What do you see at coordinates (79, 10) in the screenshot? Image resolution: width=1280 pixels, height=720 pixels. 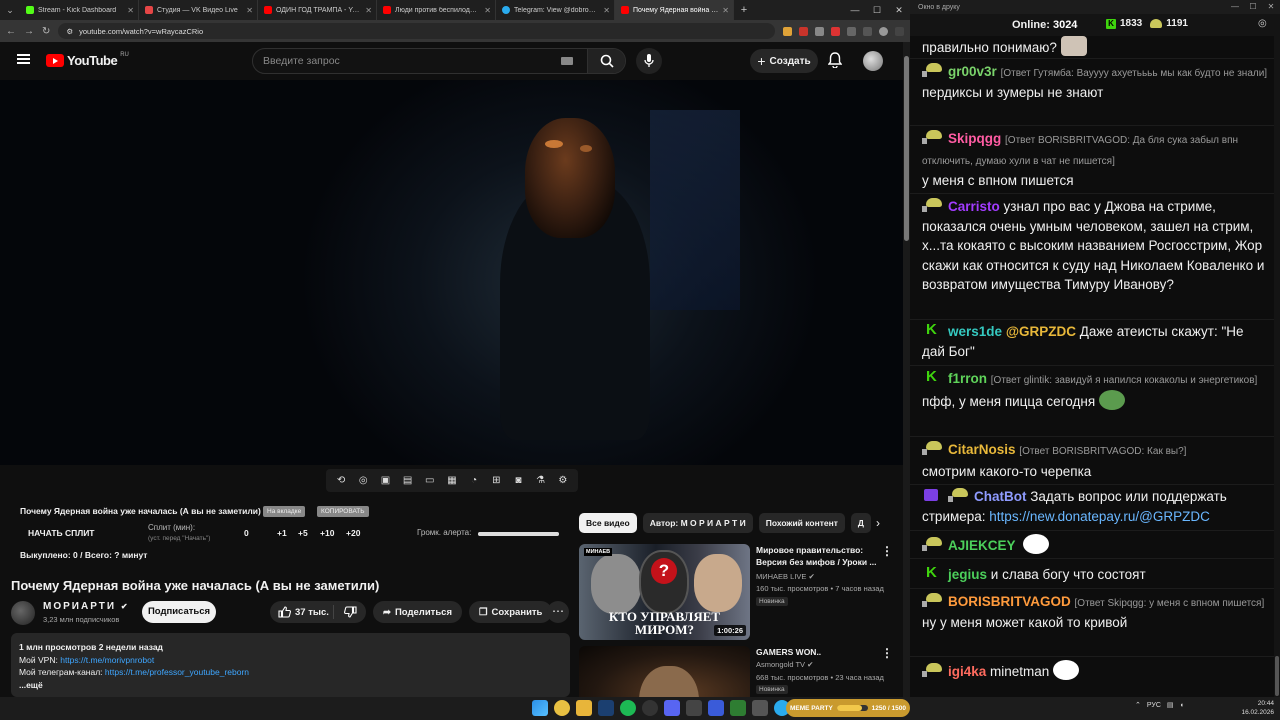 I see `tab-kick-dashboard: Stream - Kick Dashboard ✕` at bounding box center [79, 10].